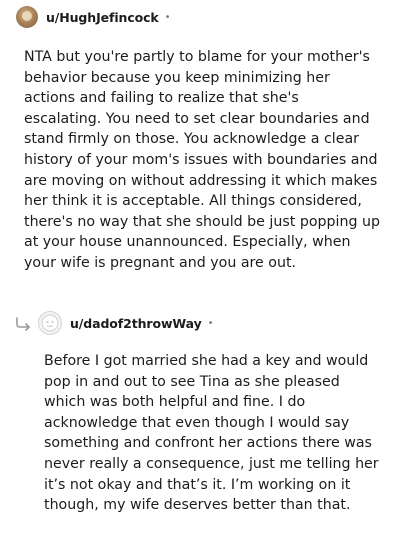 The image size is (400, 541). What do you see at coordinates (200, 16) in the screenshot?
I see `comment-header: u/HughJefincock •` at bounding box center [200, 16].